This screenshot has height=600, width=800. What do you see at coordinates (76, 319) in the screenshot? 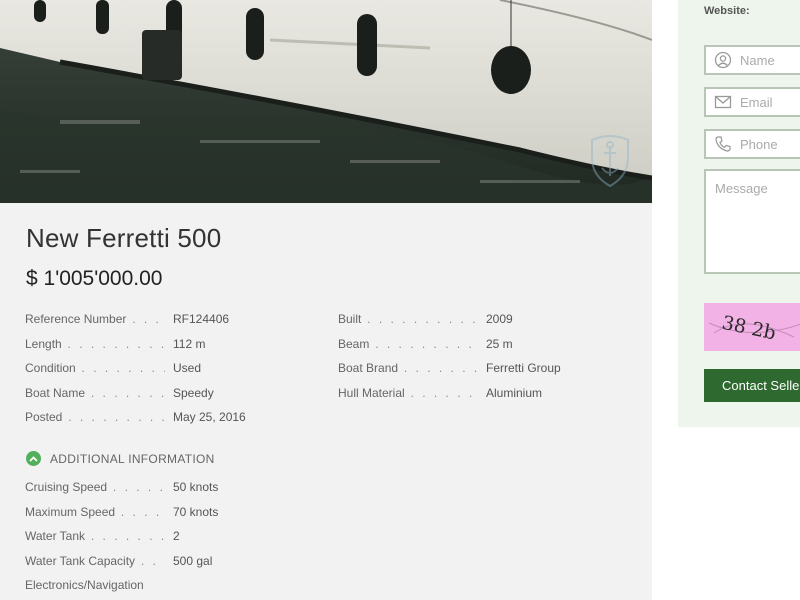
I see `spec-label: Reference Number` at bounding box center [76, 319].